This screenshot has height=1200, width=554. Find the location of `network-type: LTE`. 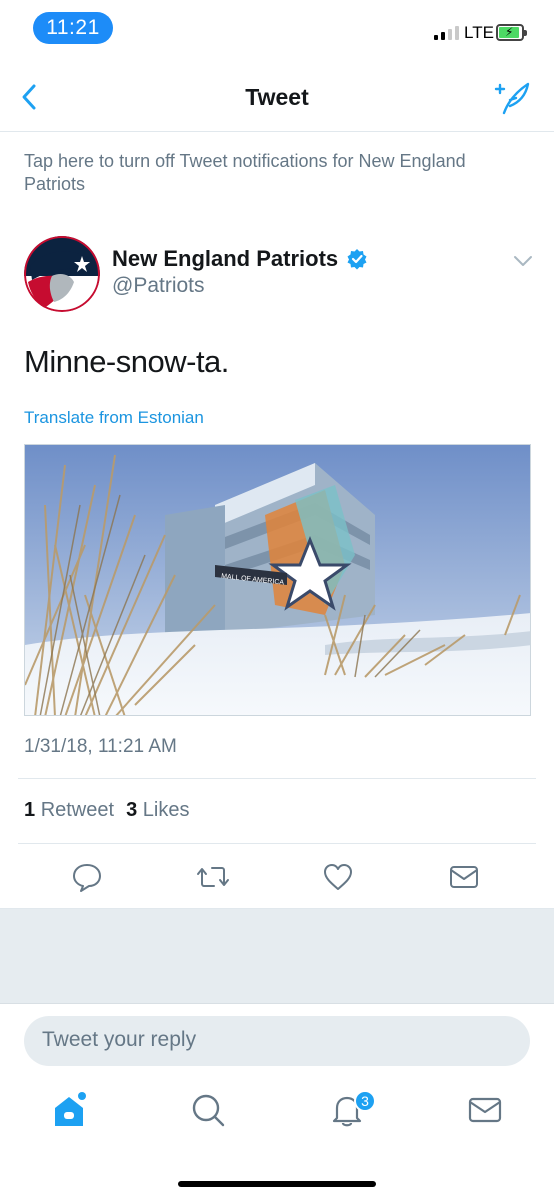

network-type: LTE is located at coordinates (479, 32).